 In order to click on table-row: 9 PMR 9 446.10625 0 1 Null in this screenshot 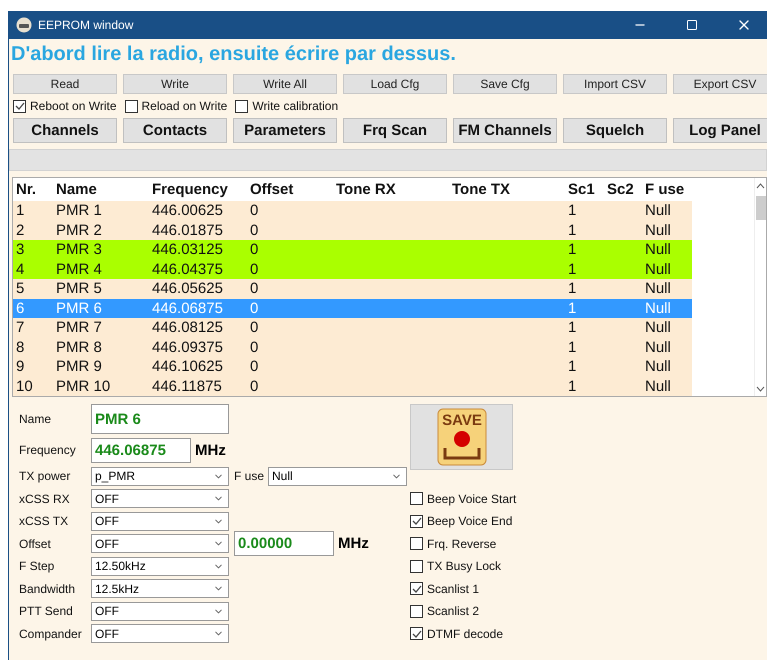, I will do `click(352, 366)`.